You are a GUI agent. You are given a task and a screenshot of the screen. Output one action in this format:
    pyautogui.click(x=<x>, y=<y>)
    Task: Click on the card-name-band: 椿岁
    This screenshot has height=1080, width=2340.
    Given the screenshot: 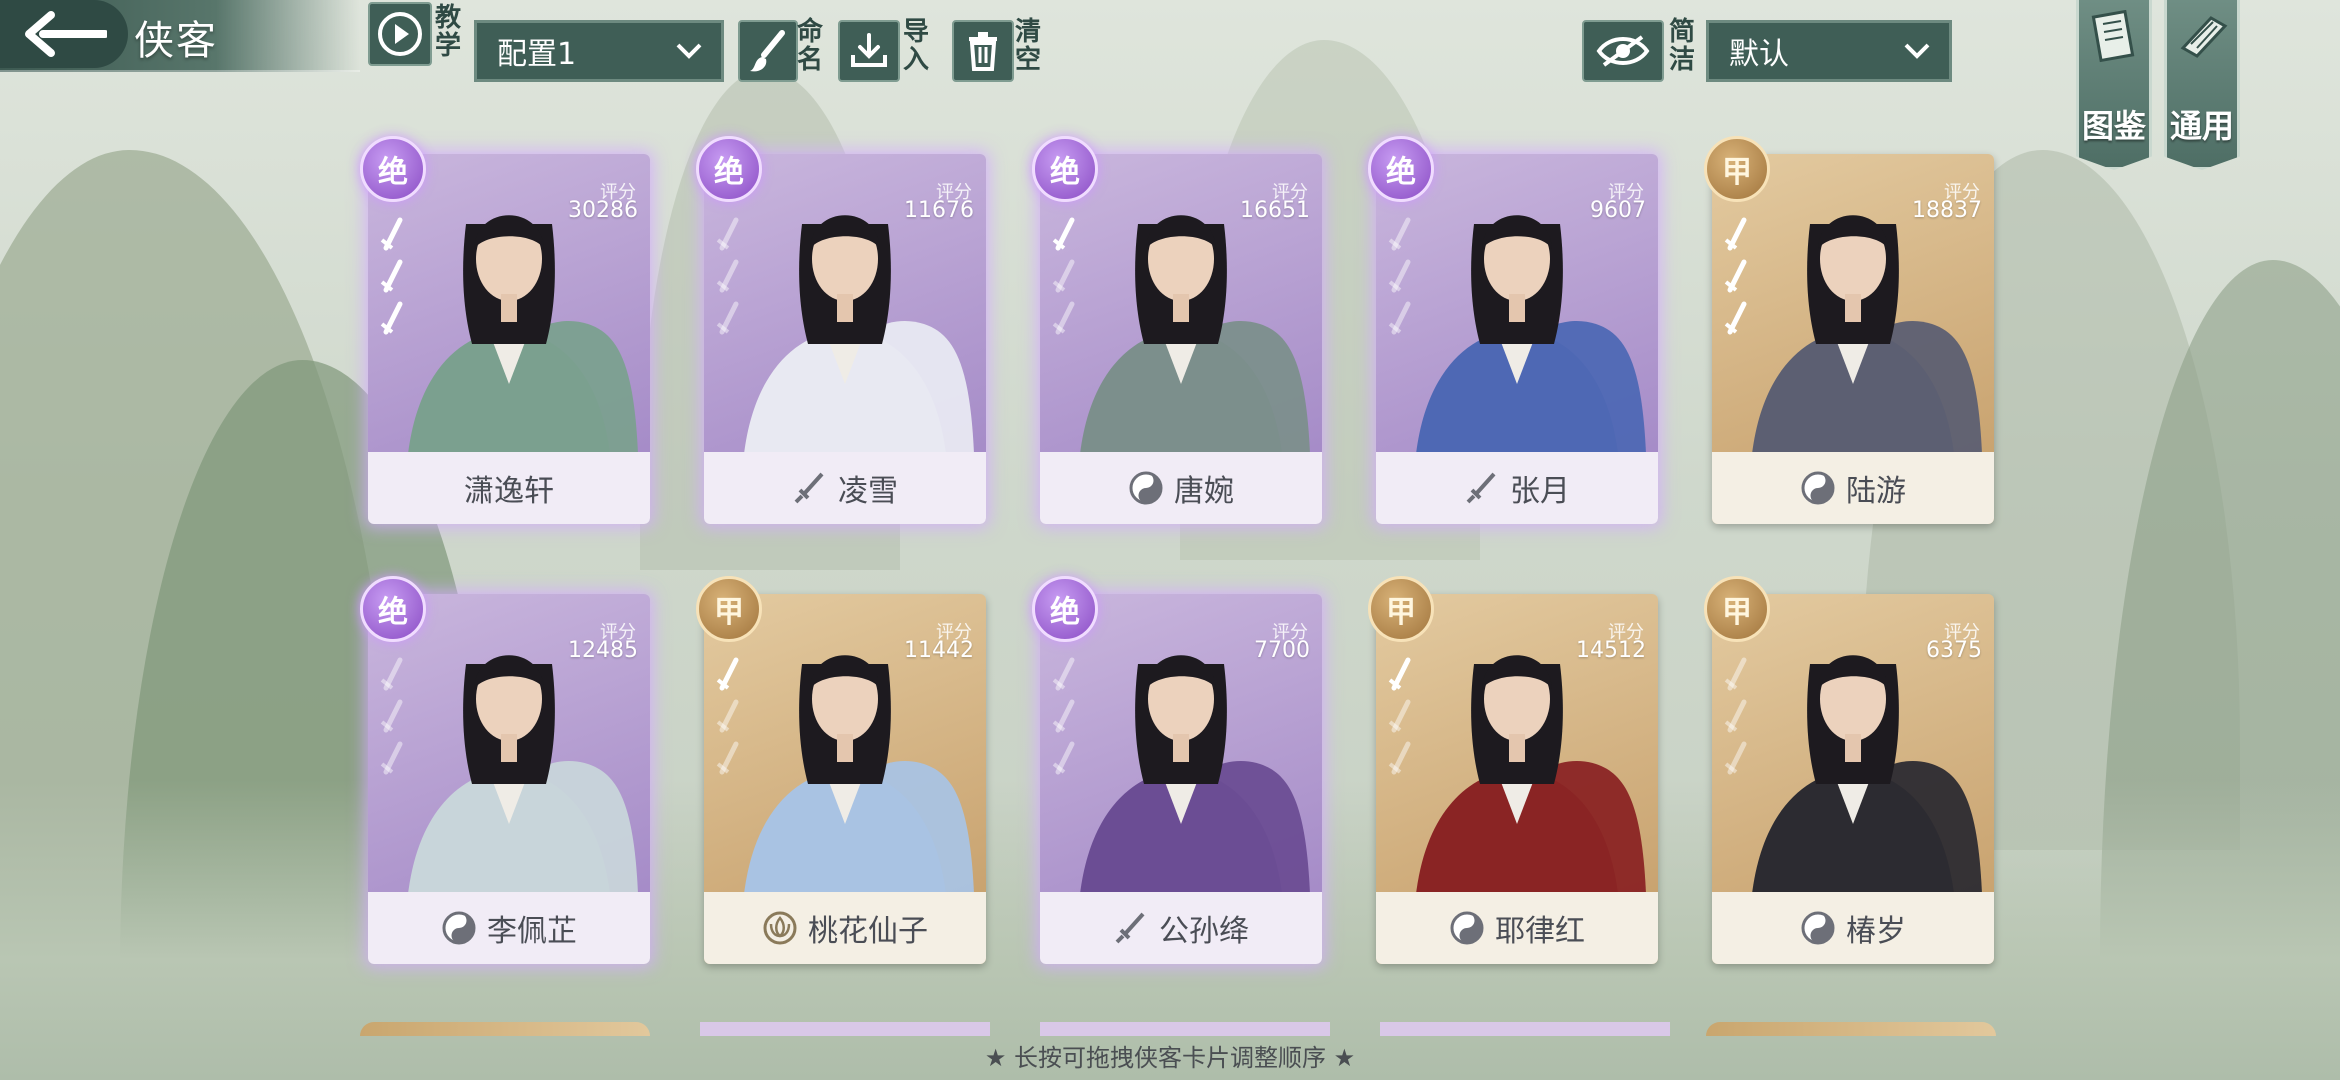 What is the action you would take?
    pyautogui.click(x=1853, y=928)
    